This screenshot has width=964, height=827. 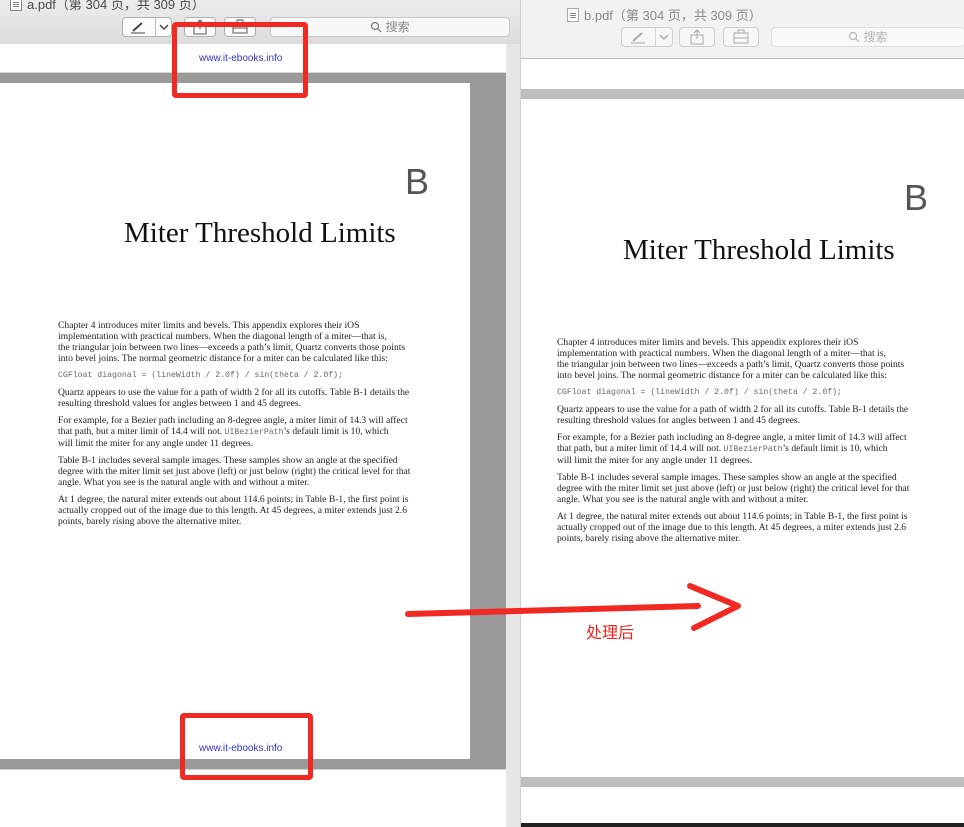 I want to click on right-prev-page, so click(x=742, y=74).